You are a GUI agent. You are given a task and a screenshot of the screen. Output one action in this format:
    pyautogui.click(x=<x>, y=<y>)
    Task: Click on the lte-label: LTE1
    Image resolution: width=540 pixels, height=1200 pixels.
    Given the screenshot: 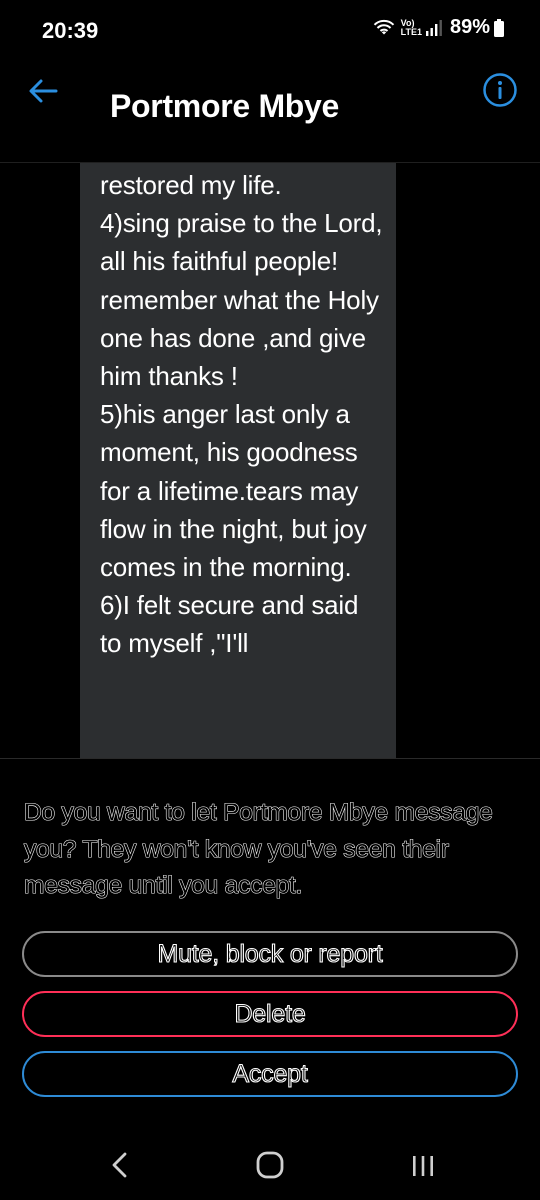 What is the action you would take?
    pyautogui.click(x=411, y=31)
    